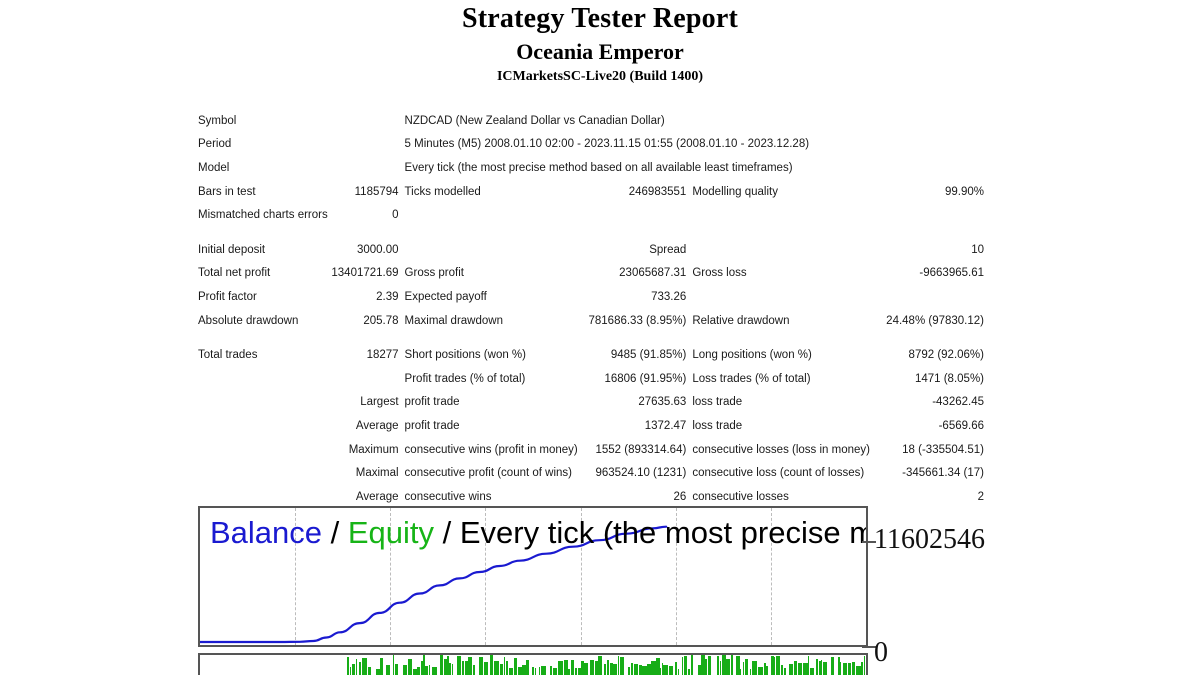  What do you see at coordinates (266, 532) in the screenshot?
I see `legend-balance-label: Balance` at bounding box center [266, 532].